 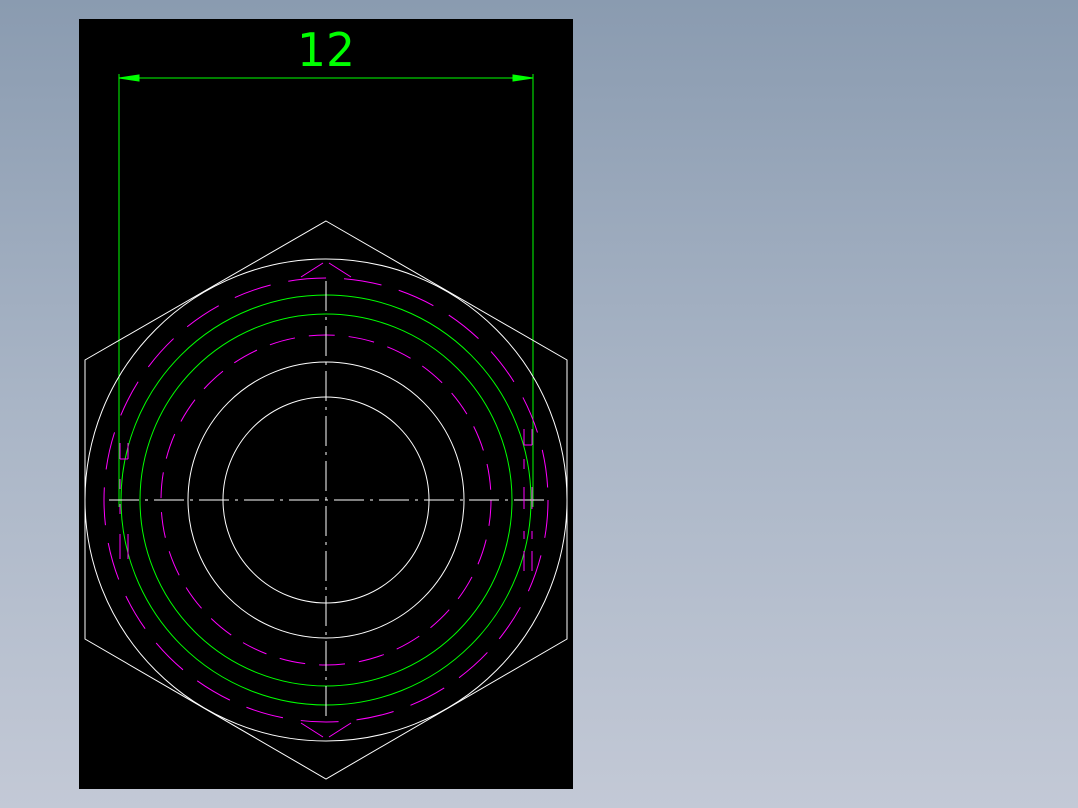 What do you see at coordinates (129, 78) in the screenshot?
I see `arrowhead-left` at bounding box center [129, 78].